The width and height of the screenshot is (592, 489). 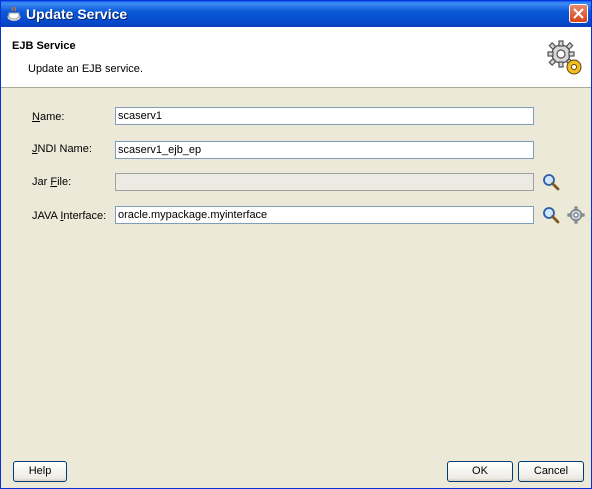 What do you see at coordinates (296, 57) in the screenshot?
I see `dialog-header: EJB Service Update an EJB service.` at bounding box center [296, 57].